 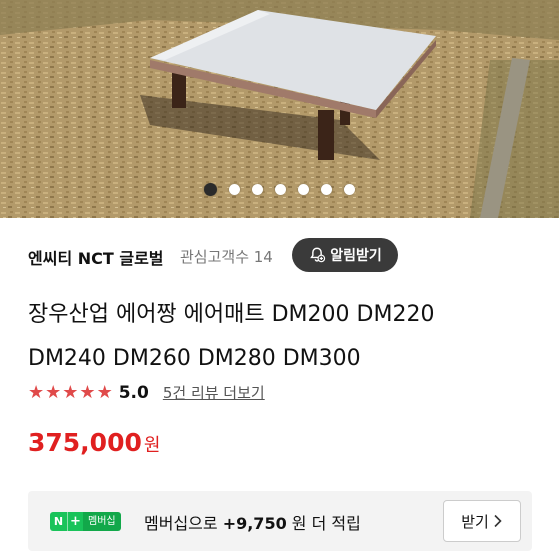 I want to click on receive-button-label: 받기, so click(x=475, y=521).